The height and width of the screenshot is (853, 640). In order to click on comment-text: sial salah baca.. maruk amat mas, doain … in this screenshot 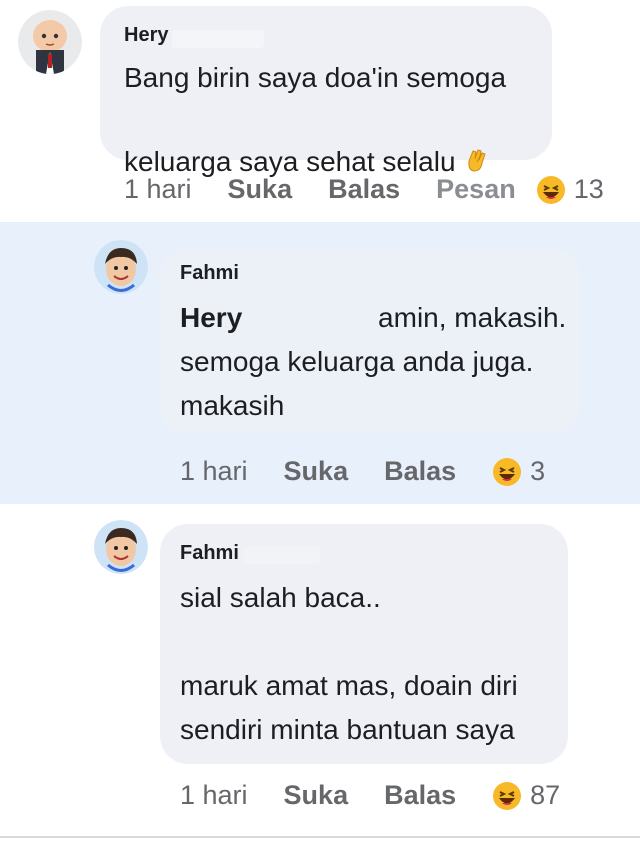, I will do `click(349, 663)`.